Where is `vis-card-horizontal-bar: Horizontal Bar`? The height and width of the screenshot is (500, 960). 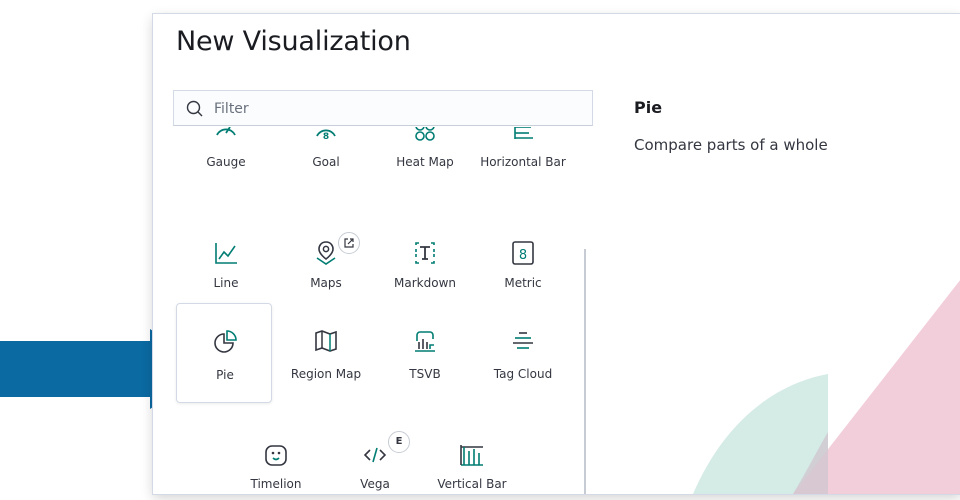
vis-card-horizontal-bar: Horizontal Bar is located at coordinates (523, 158).